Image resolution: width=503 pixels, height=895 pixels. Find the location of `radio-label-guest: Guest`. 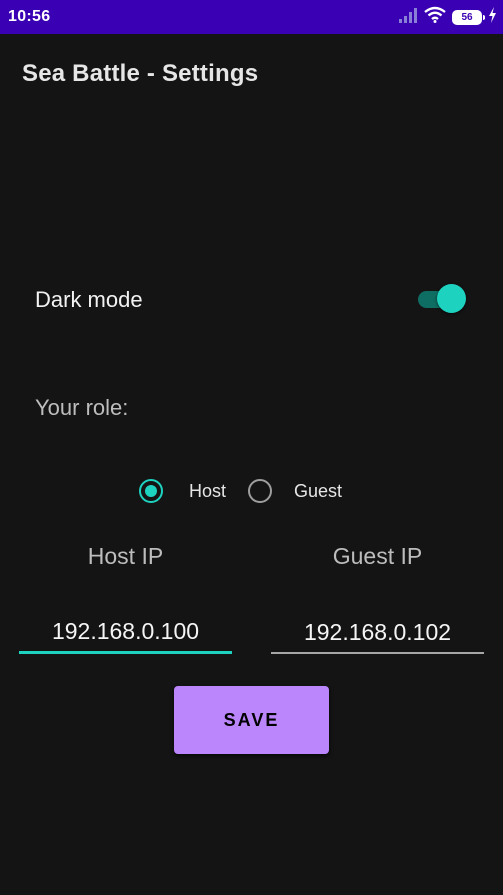

radio-label-guest: Guest is located at coordinates (318, 490).